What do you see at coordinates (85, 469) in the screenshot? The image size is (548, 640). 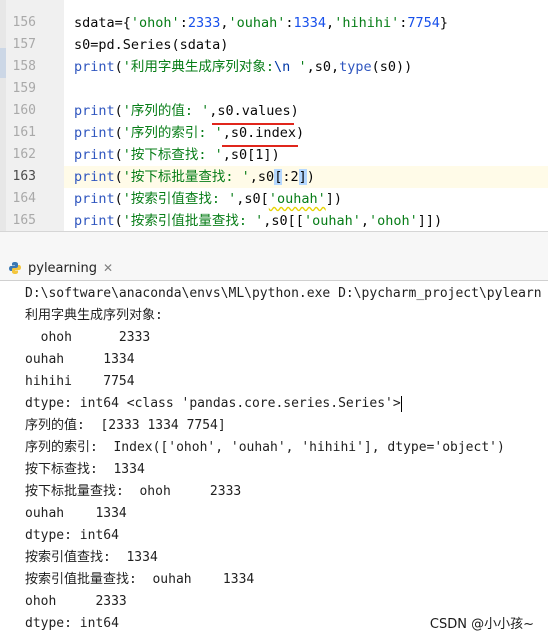 I see `console-line-text: 按下标查找: 1334` at bounding box center [85, 469].